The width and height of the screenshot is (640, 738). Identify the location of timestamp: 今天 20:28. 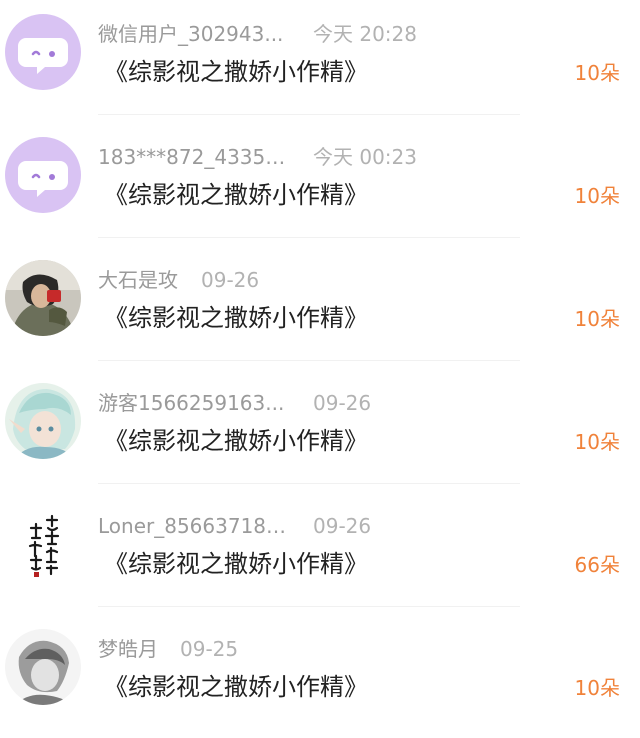
(365, 34).